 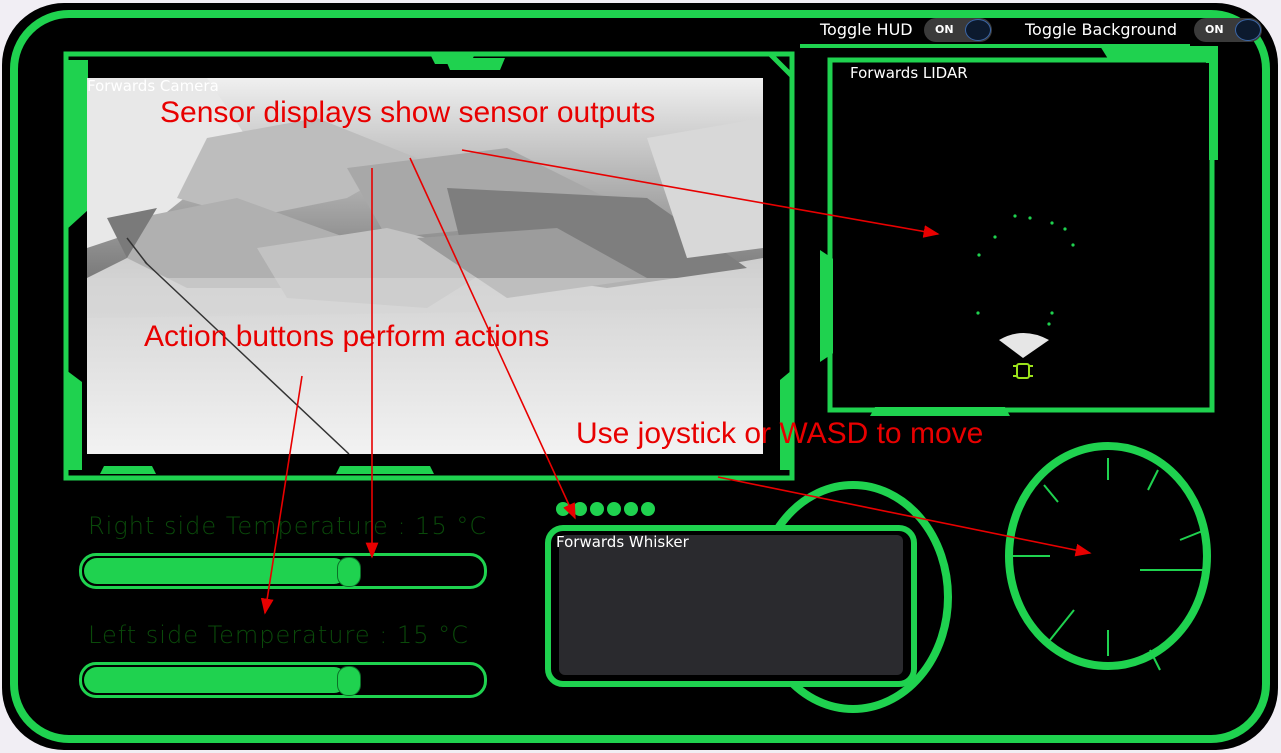 I want to click on left-temperature-bar, so click(x=283, y=680).